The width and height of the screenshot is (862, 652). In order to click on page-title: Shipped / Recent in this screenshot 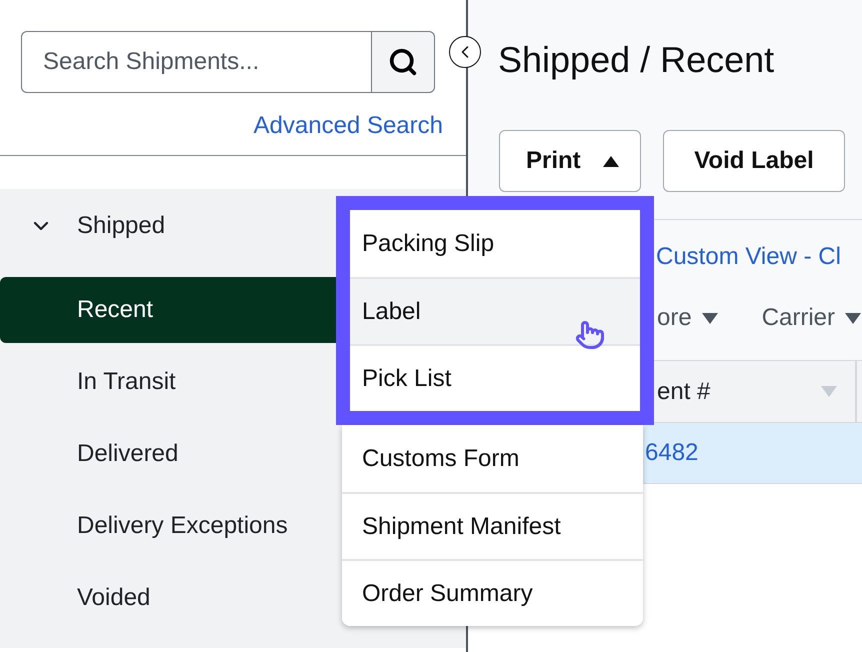, I will do `click(636, 60)`.